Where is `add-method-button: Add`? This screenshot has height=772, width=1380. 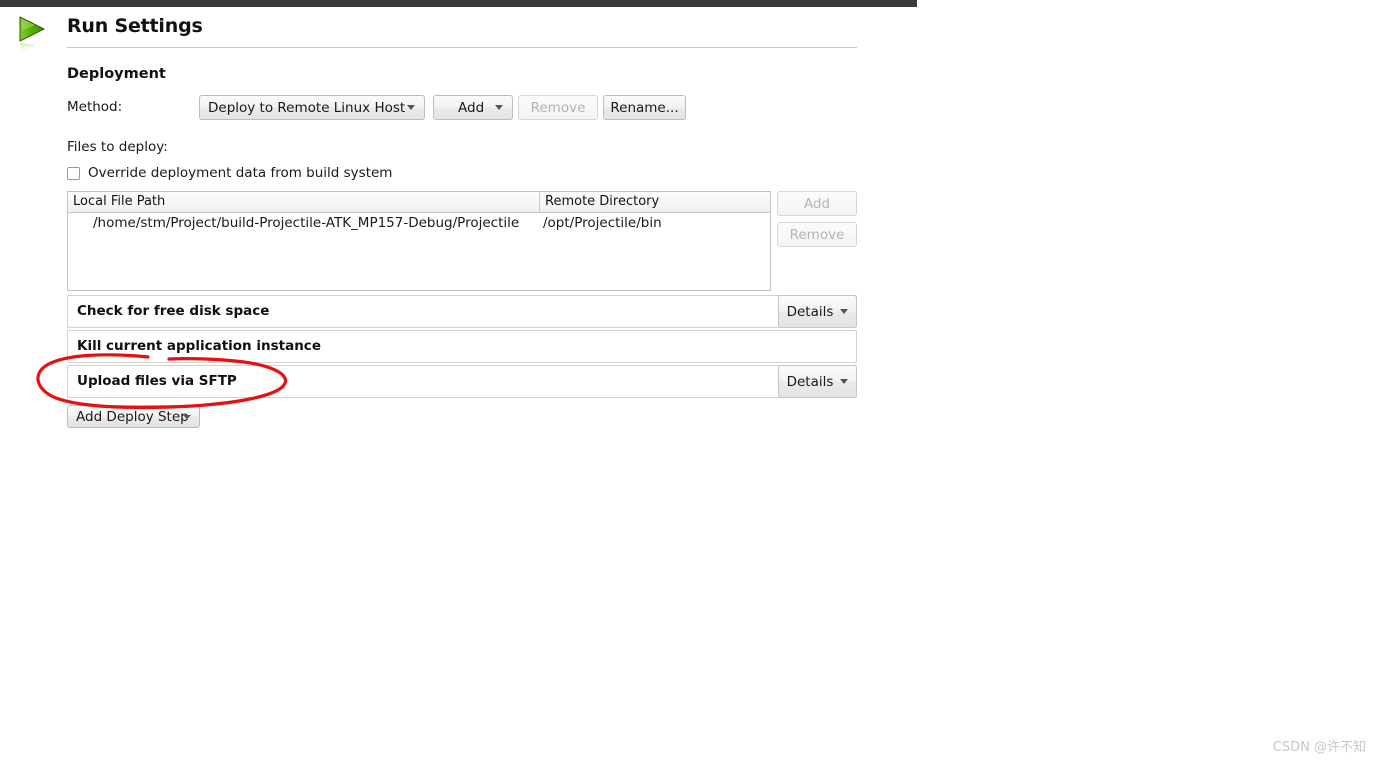
add-method-button: Add is located at coordinates (473, 107).